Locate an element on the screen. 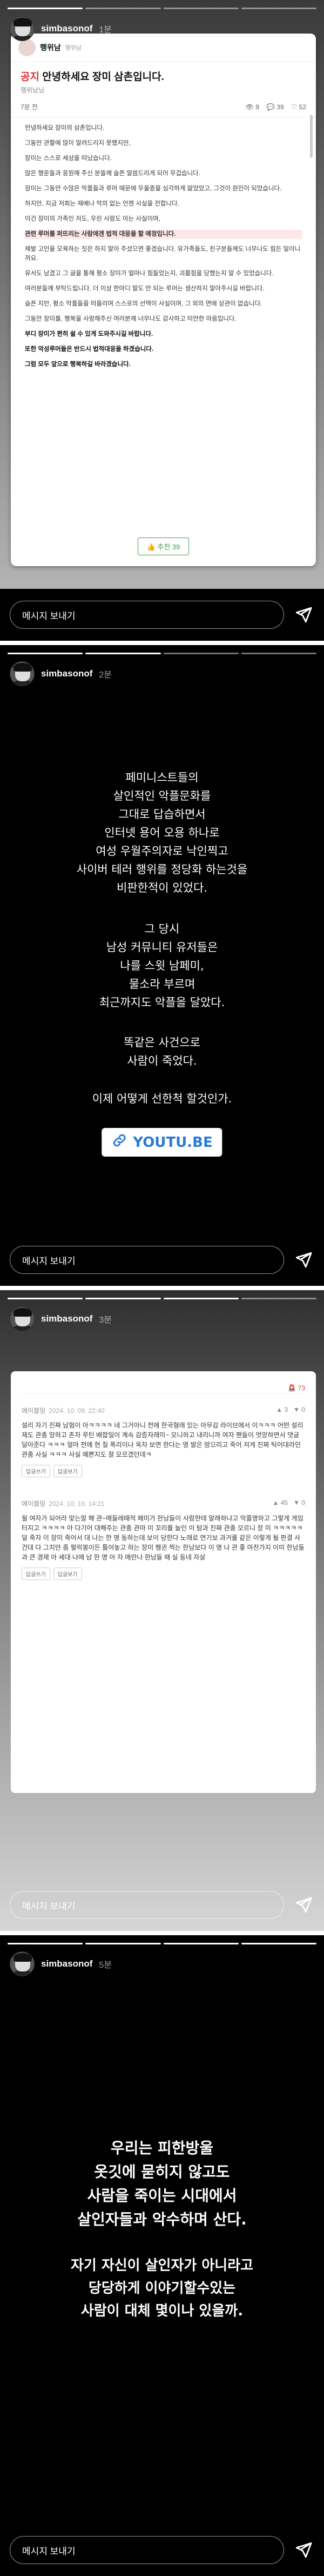 The height and width of the screenshot is (2576, 324). story-line: 사이버 테러 행위를 정당화 하는것을 is located at coordinates (162, 869).